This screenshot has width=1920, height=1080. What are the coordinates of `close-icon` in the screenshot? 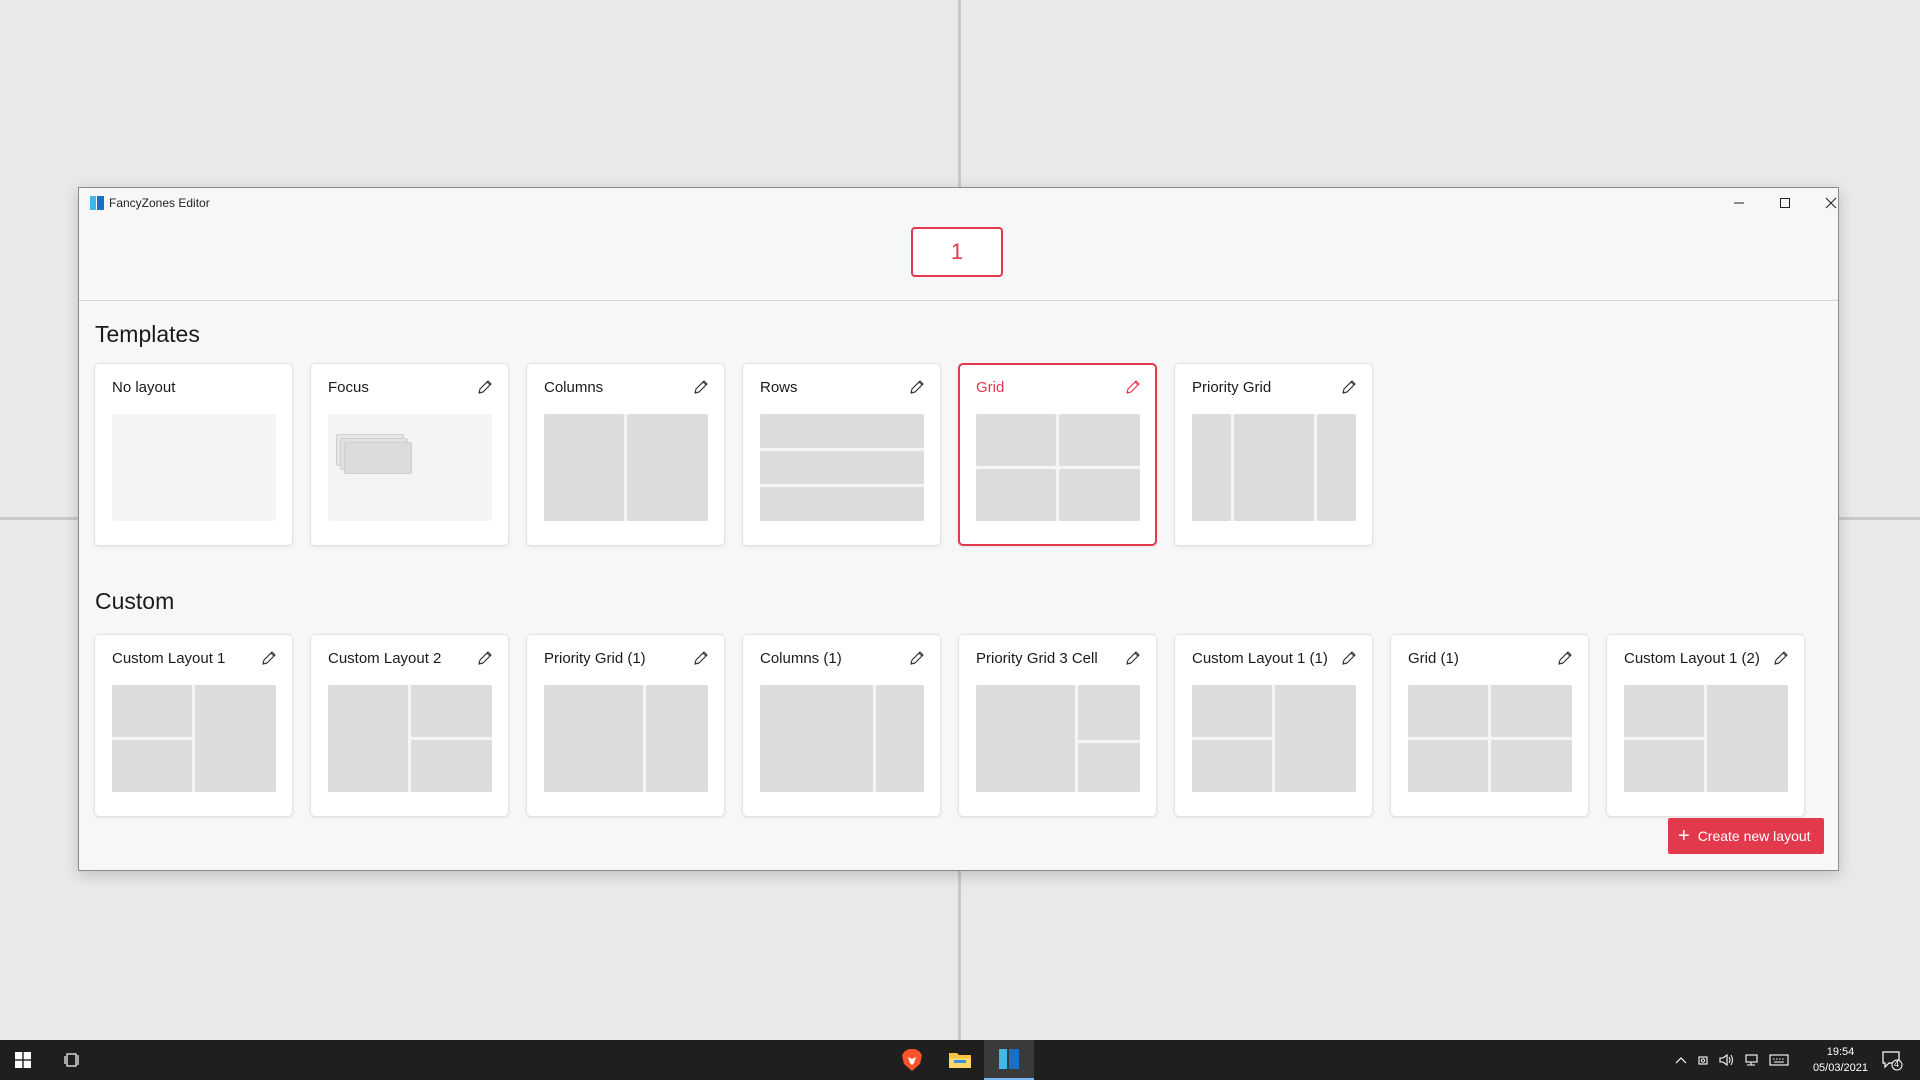 It's located at (1831, 203).